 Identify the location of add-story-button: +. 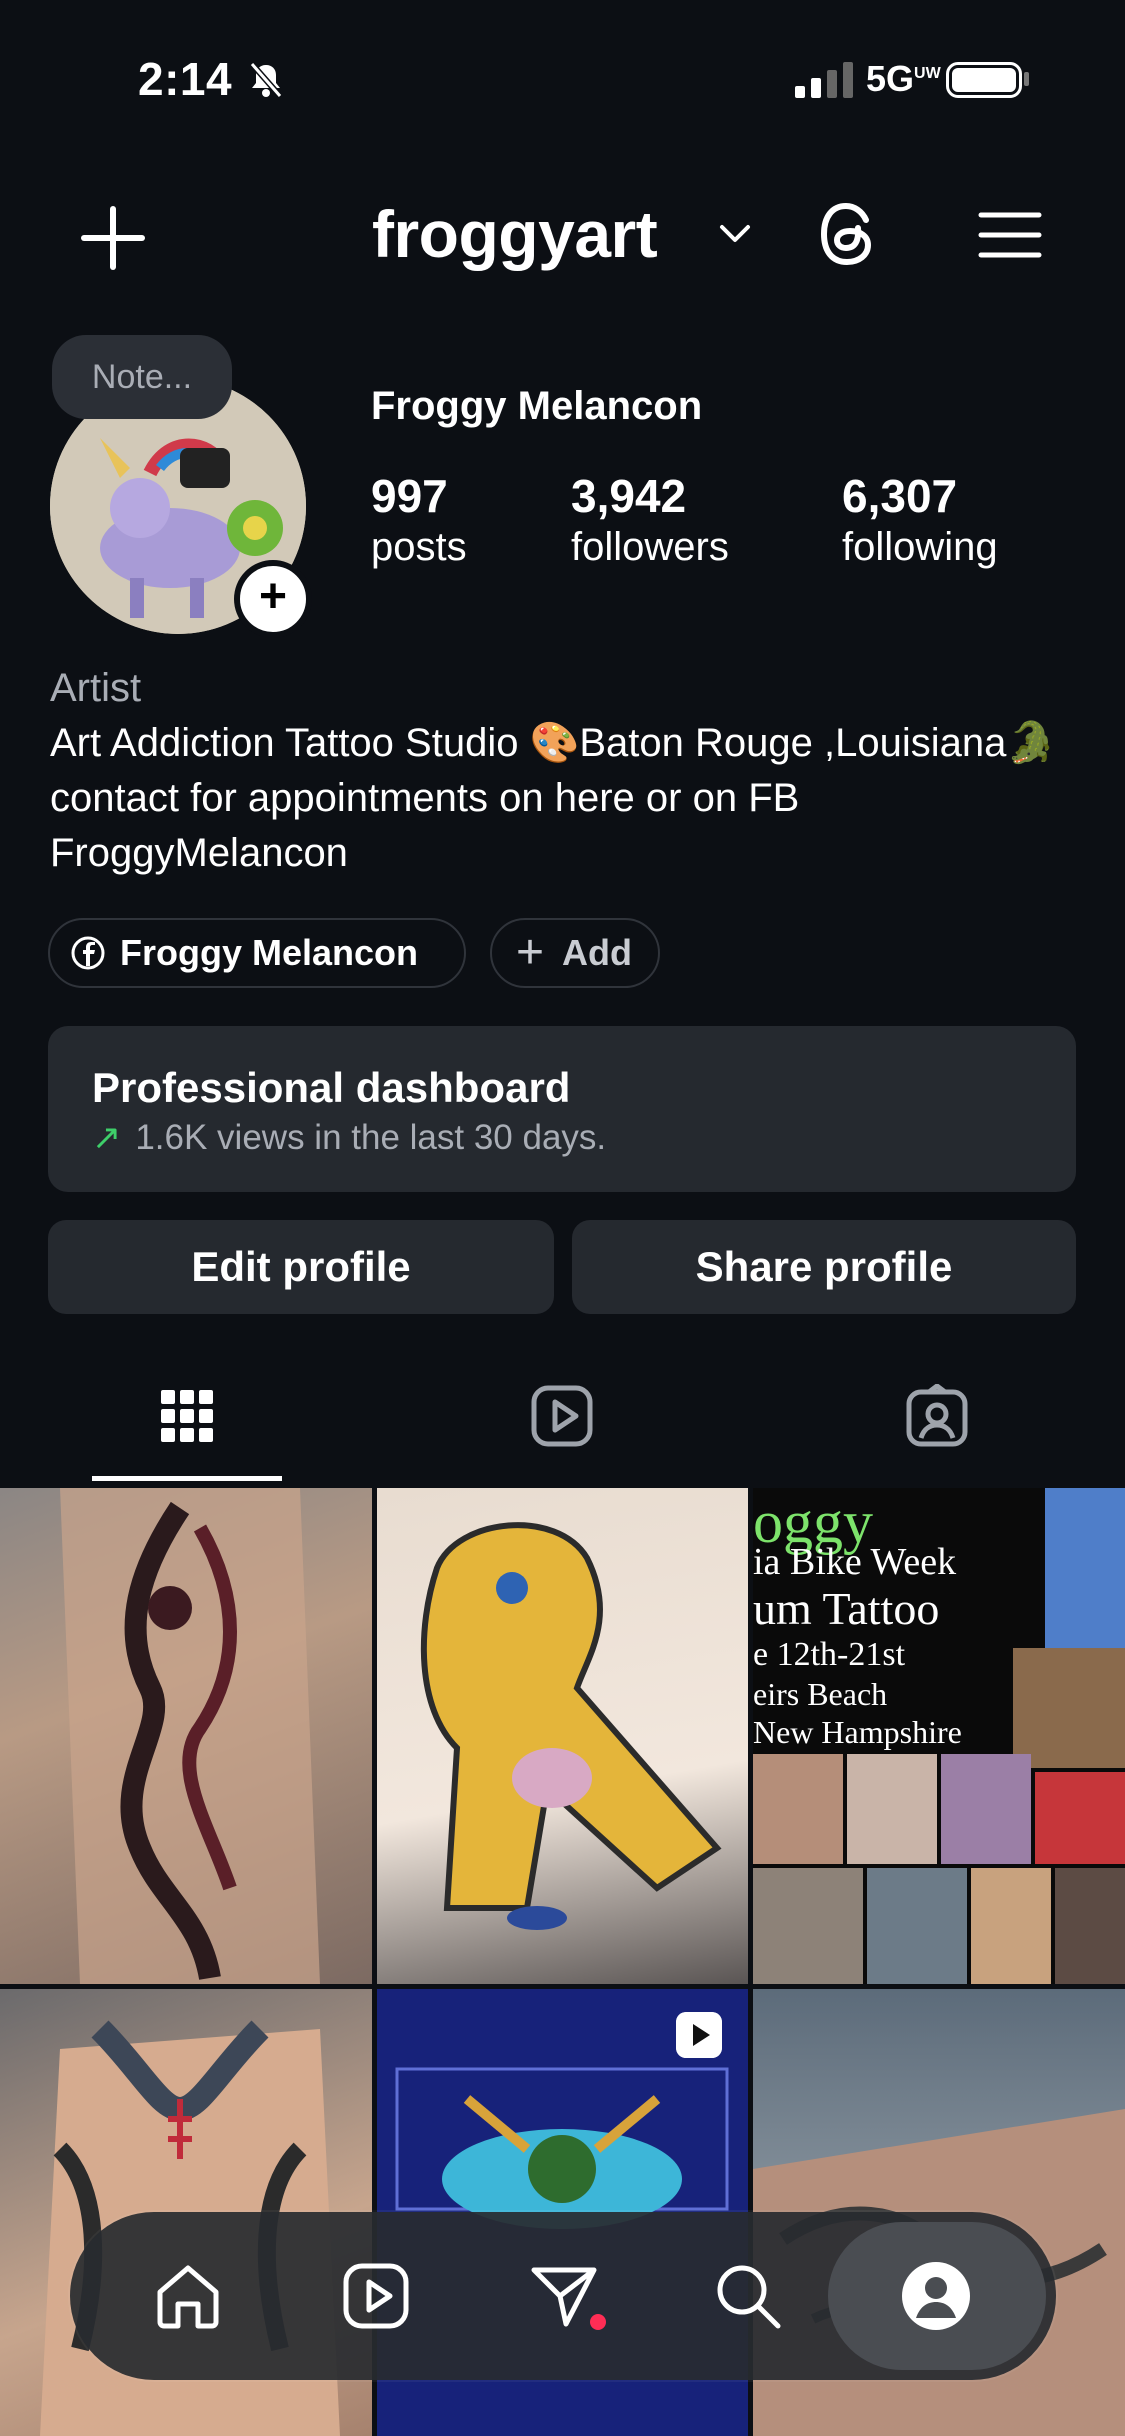
(273, 599).